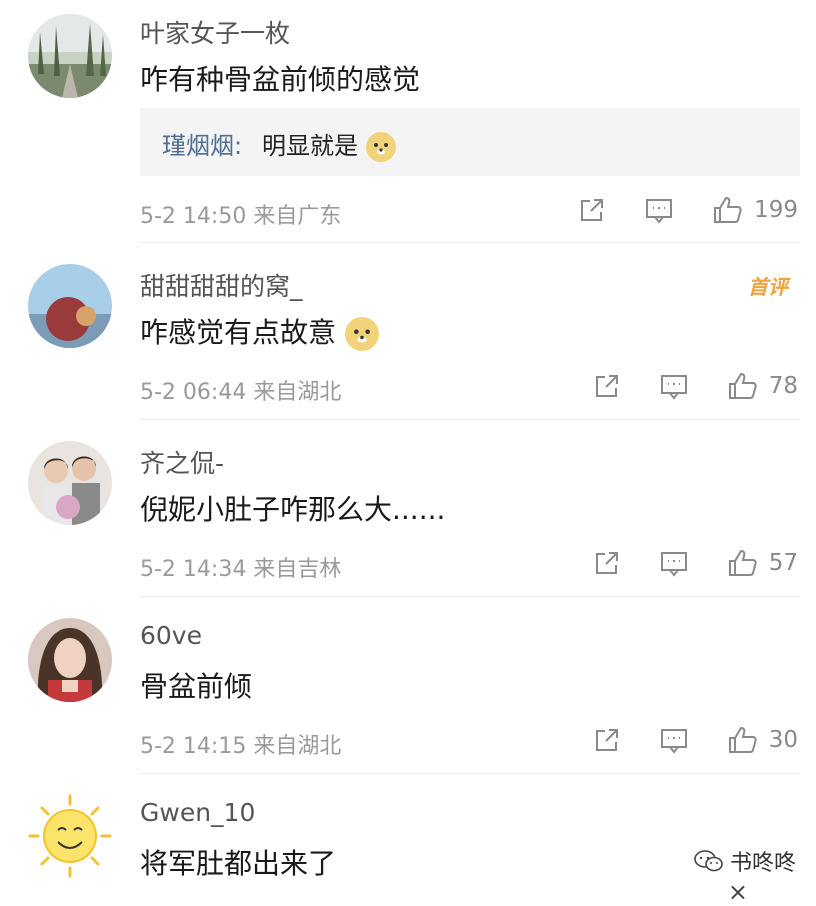 Image resolution: width=816 pixels, height=906 pixels. Describe the element at coordinates (221, 285) in the screenshot. I see `username: 甜甜甜甜的窝_` at that location.